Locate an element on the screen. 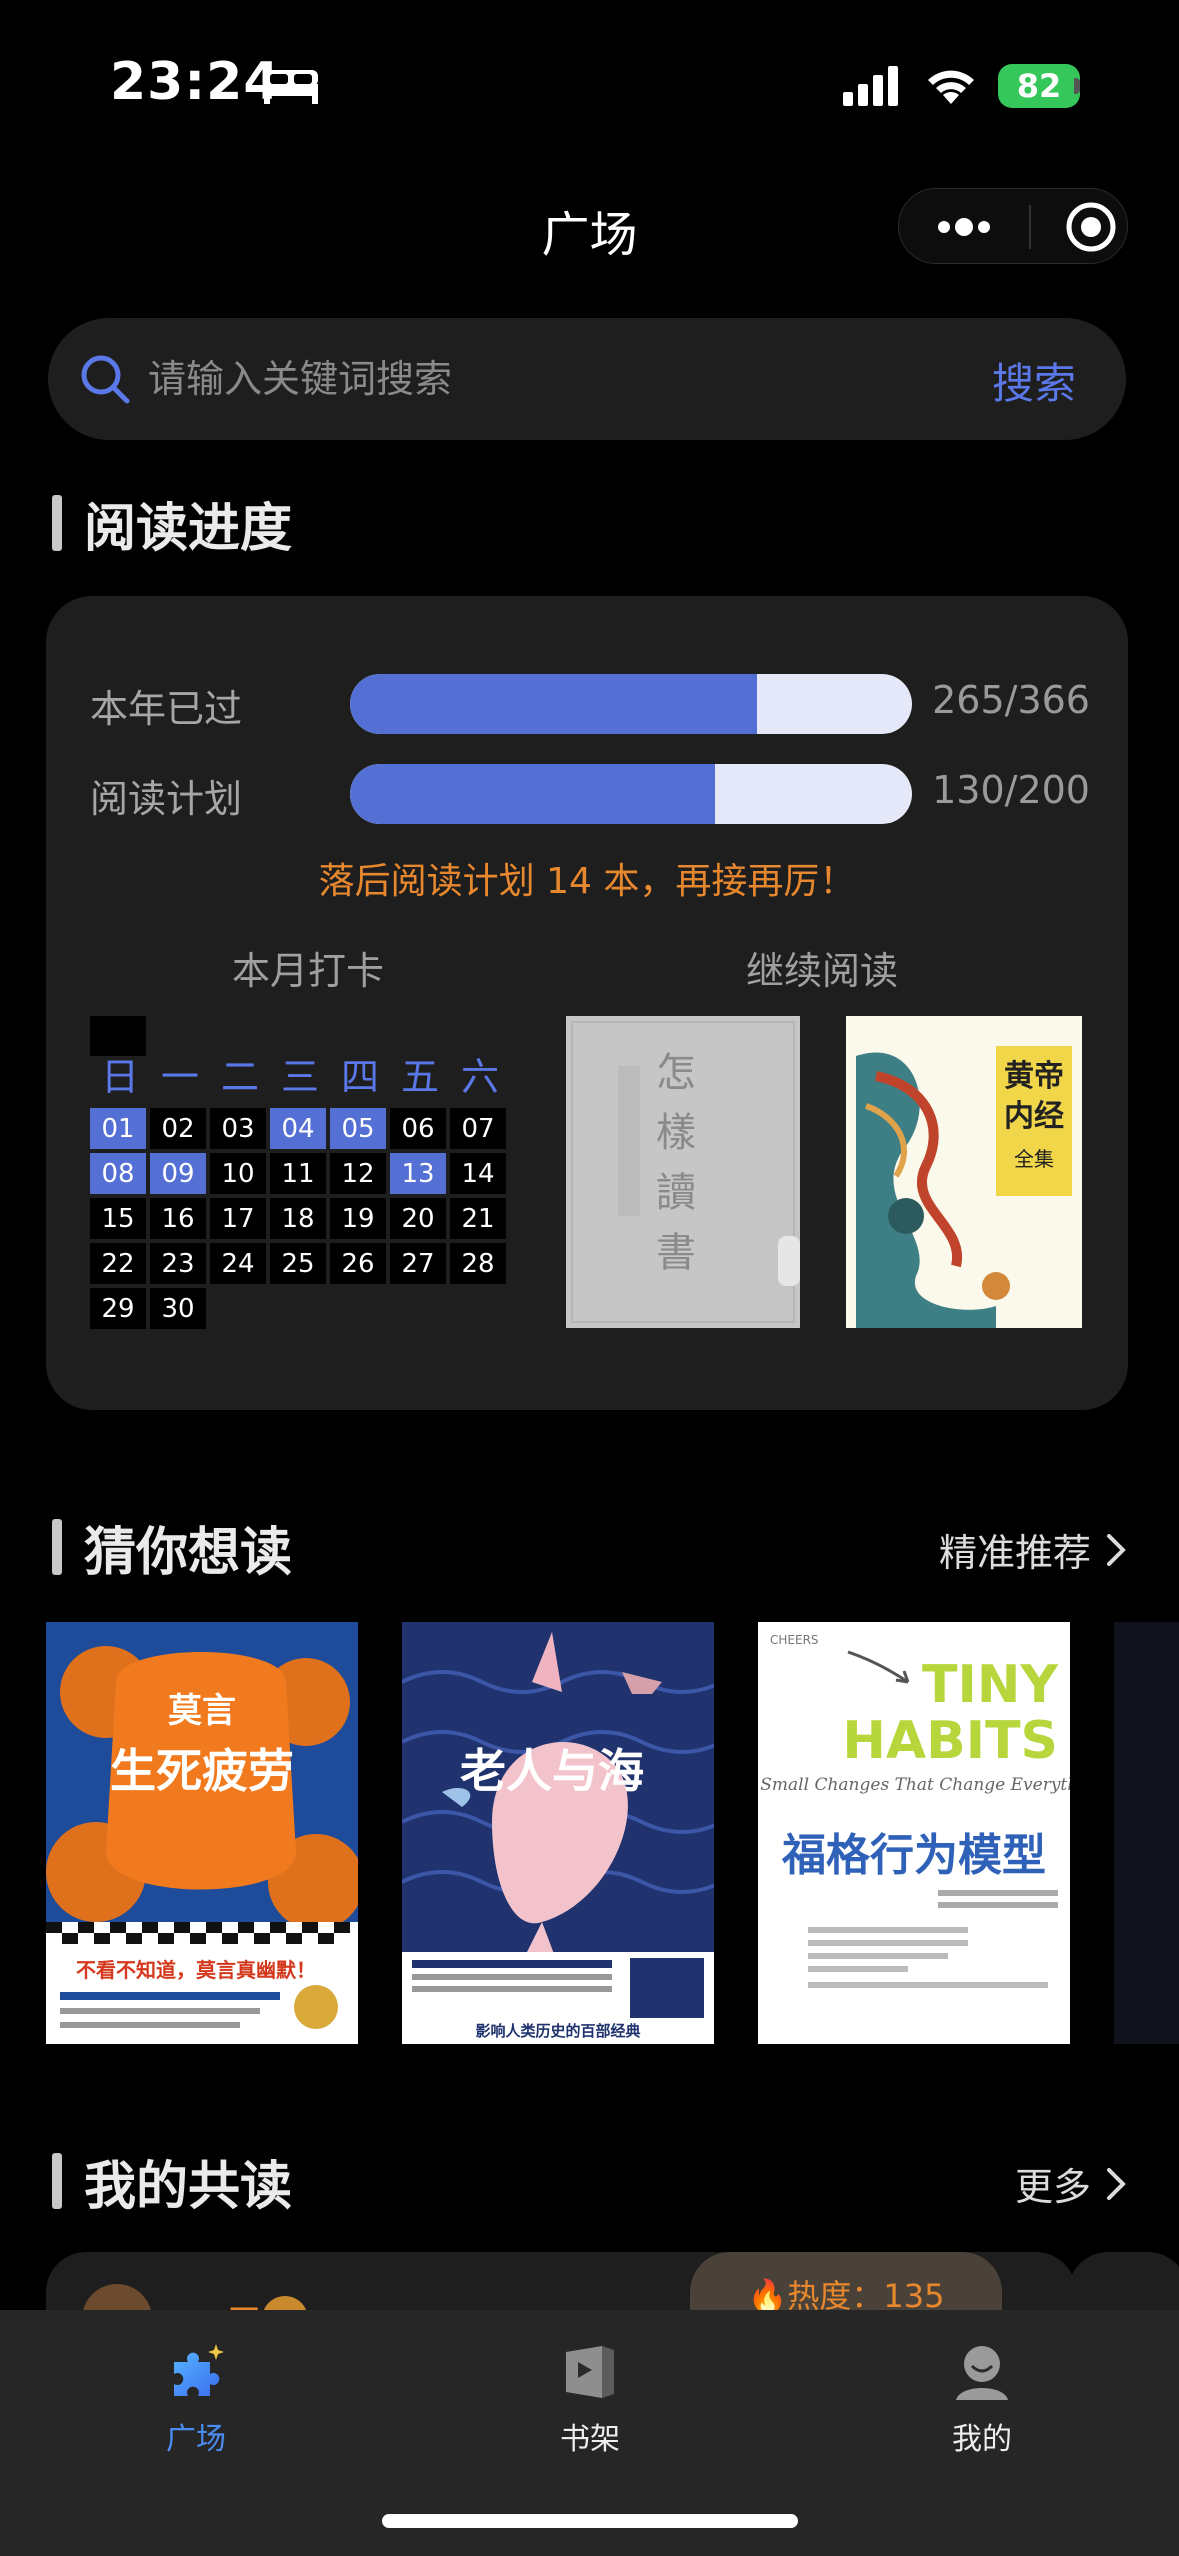 This screenshot has height=2556, width=1179. tab-bookshelf: 书架 is located at coordinates (590, 2410).